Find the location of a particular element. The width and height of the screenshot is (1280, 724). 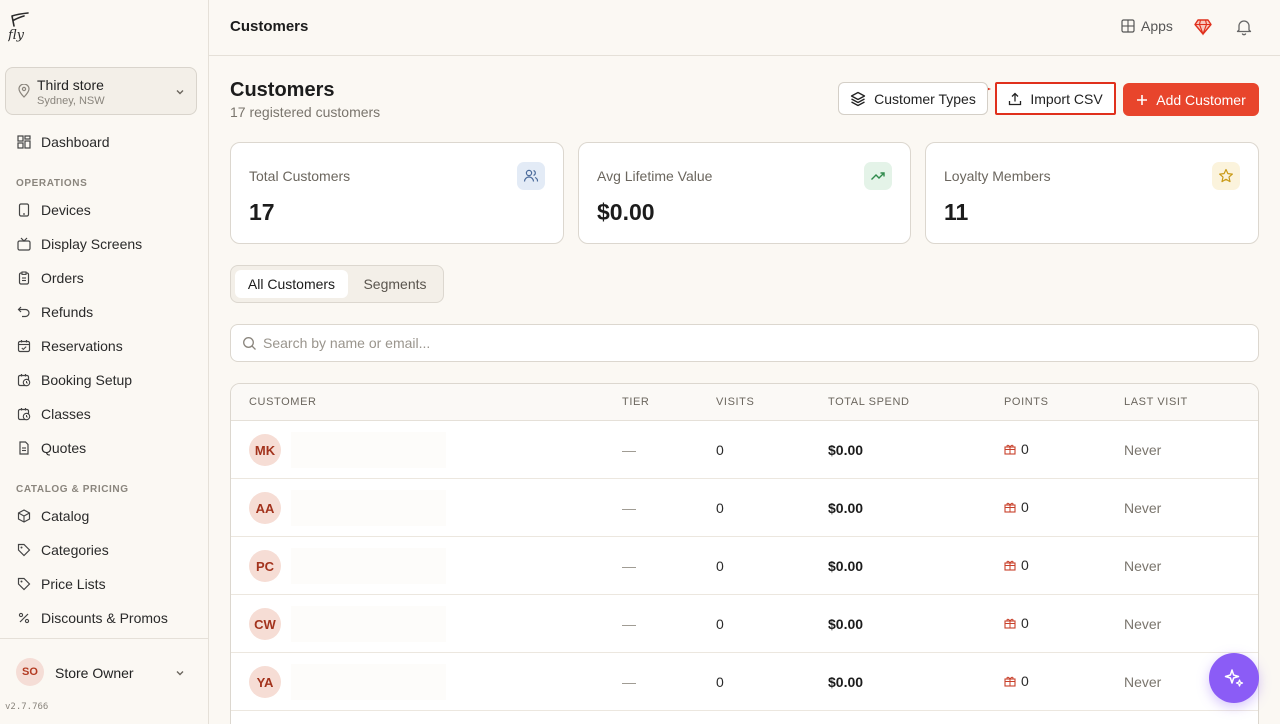

sidebar-item-price-lists: Price Lists is located at coordinates (104, 584).